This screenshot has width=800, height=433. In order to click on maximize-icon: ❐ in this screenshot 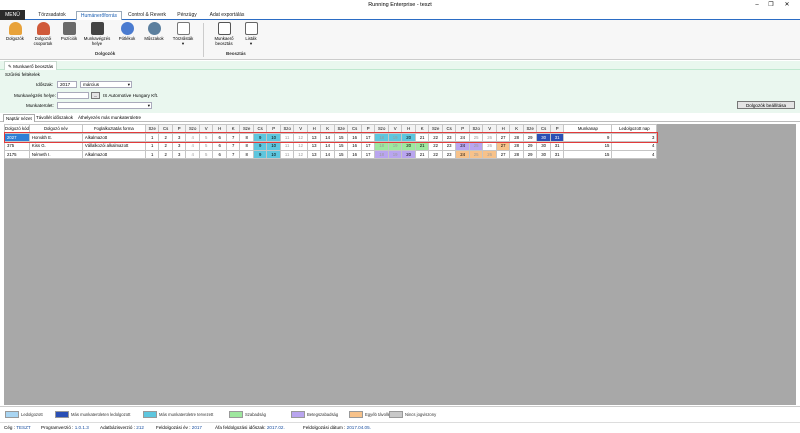, I will do `click(771, 5)`.